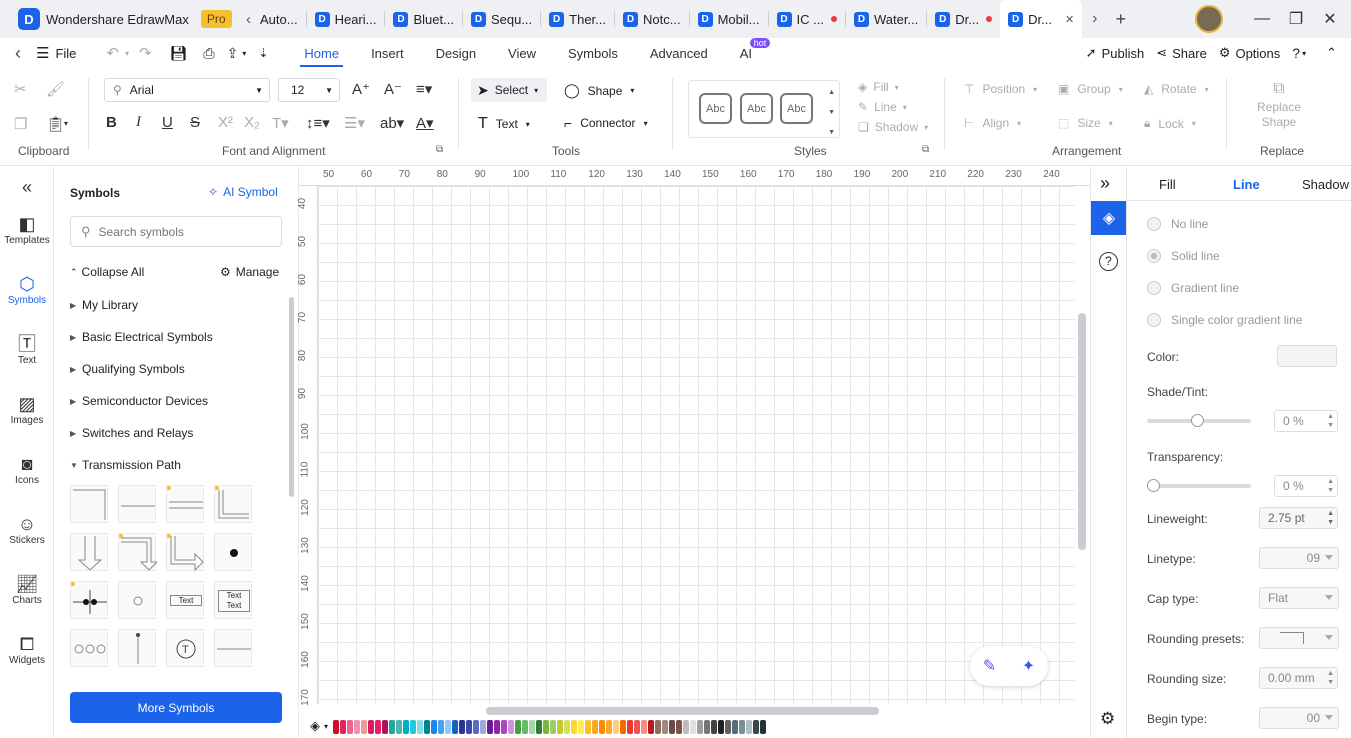 This screenshot has height=738, width=1351. What do you see at coordinates (176, 707) in the screenshot?
I see `more-symbols-button: More Symbols` at bounding box center [176, 707].